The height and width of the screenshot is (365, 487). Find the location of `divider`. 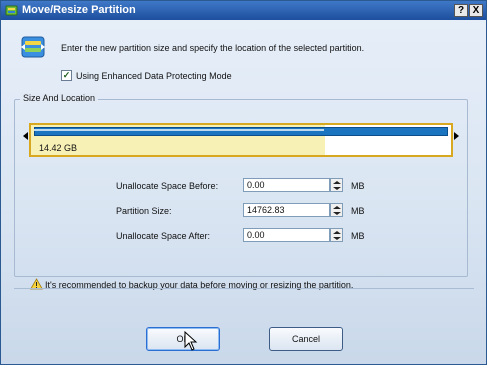

divider is located at coordinates (244, 288).